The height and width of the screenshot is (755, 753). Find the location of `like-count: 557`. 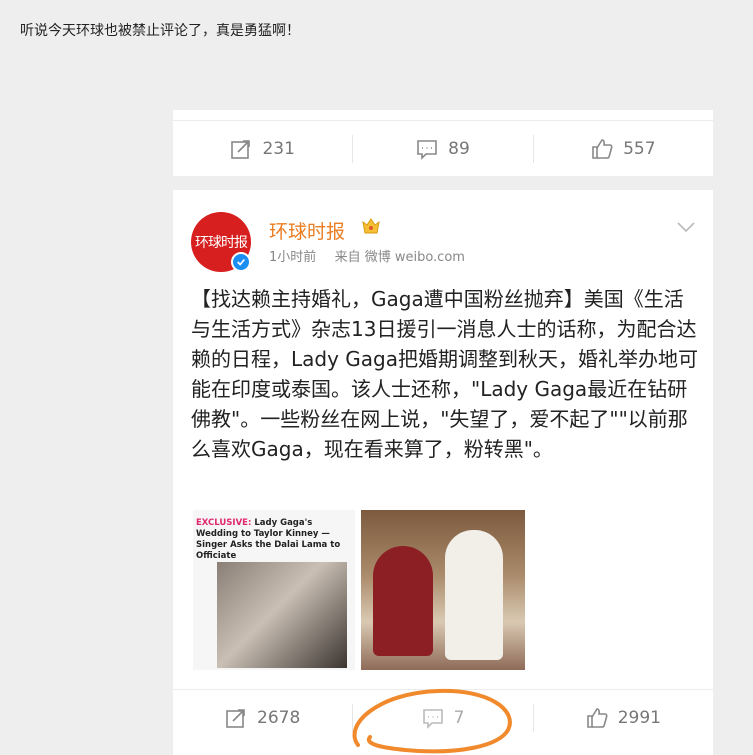

like-count: 557 is located at coordinates (639, 148).